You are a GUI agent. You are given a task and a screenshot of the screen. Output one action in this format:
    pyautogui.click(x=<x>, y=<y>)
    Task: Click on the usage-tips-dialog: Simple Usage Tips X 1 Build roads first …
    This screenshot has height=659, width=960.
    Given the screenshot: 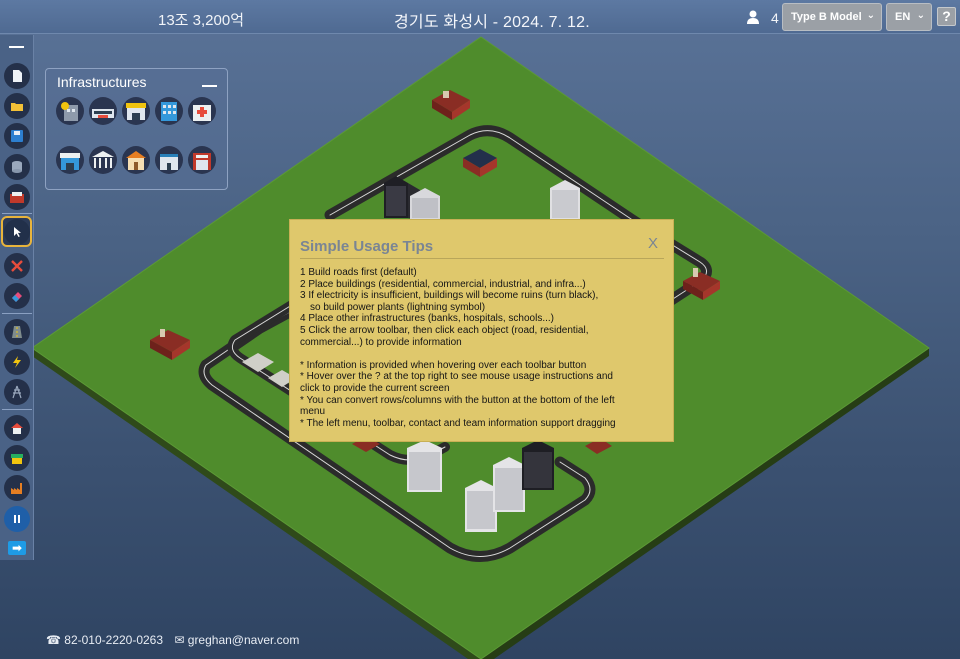 What is the action you would take?
    pyautogui.click(x=481, y=330)
    